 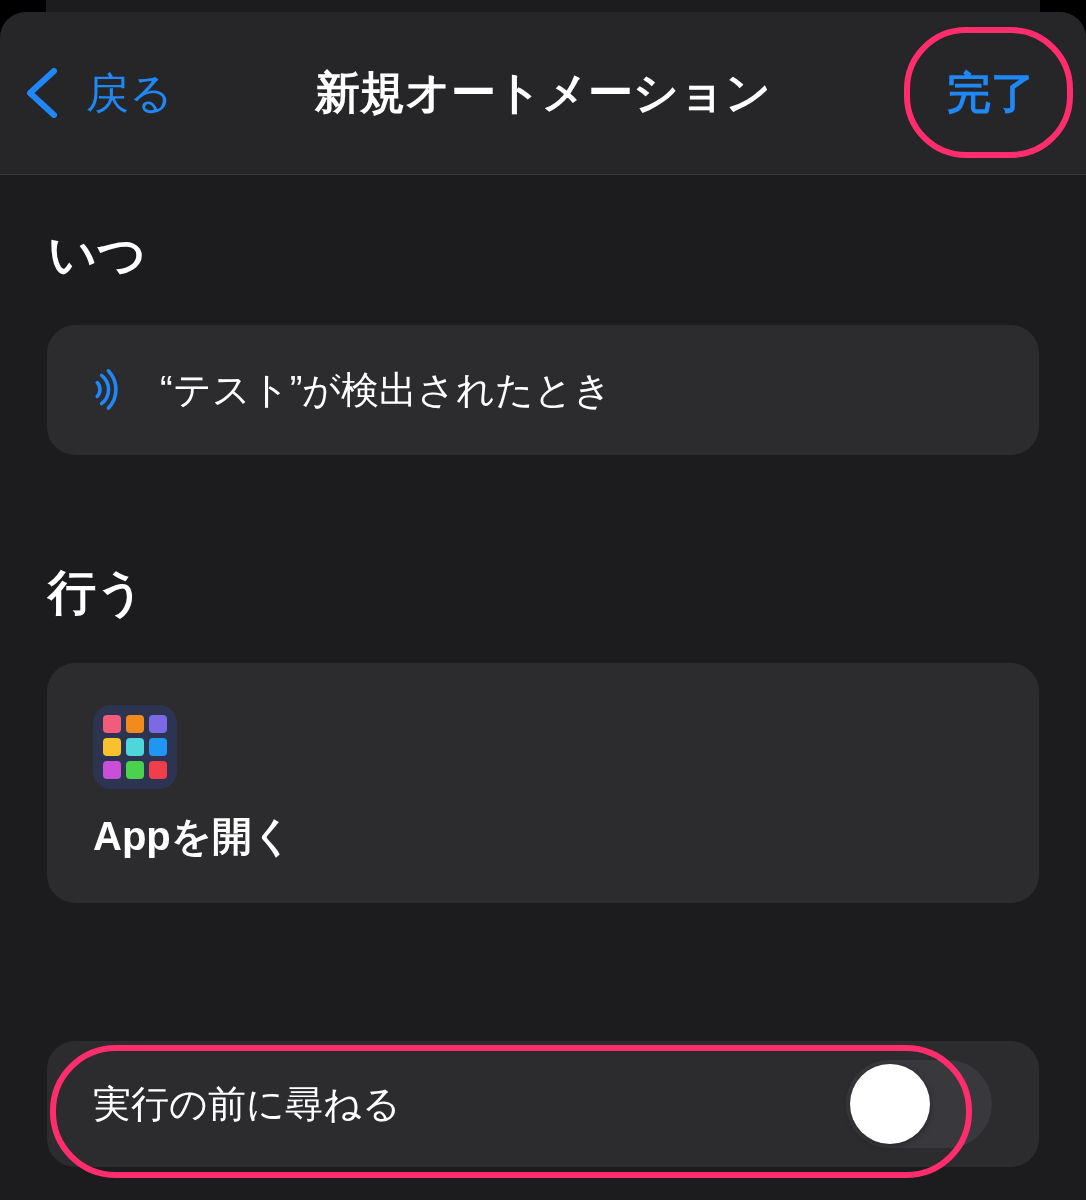 I want to click on trigger-text: “テスト”が検出されたとき, so click(x=386, y=390).